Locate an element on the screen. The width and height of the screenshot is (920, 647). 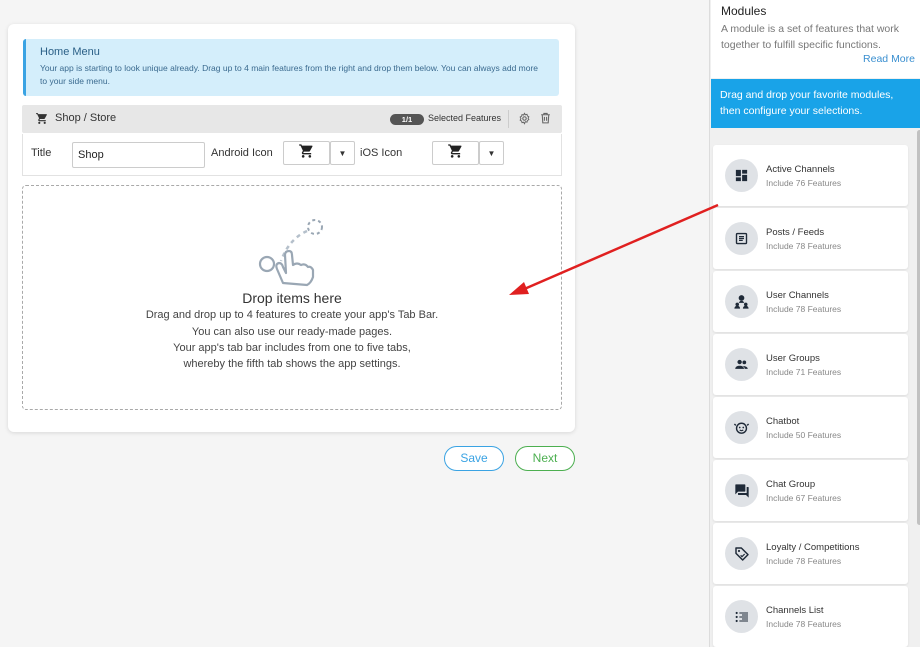
modules-title: Modules is located at coordinates (744, 11).